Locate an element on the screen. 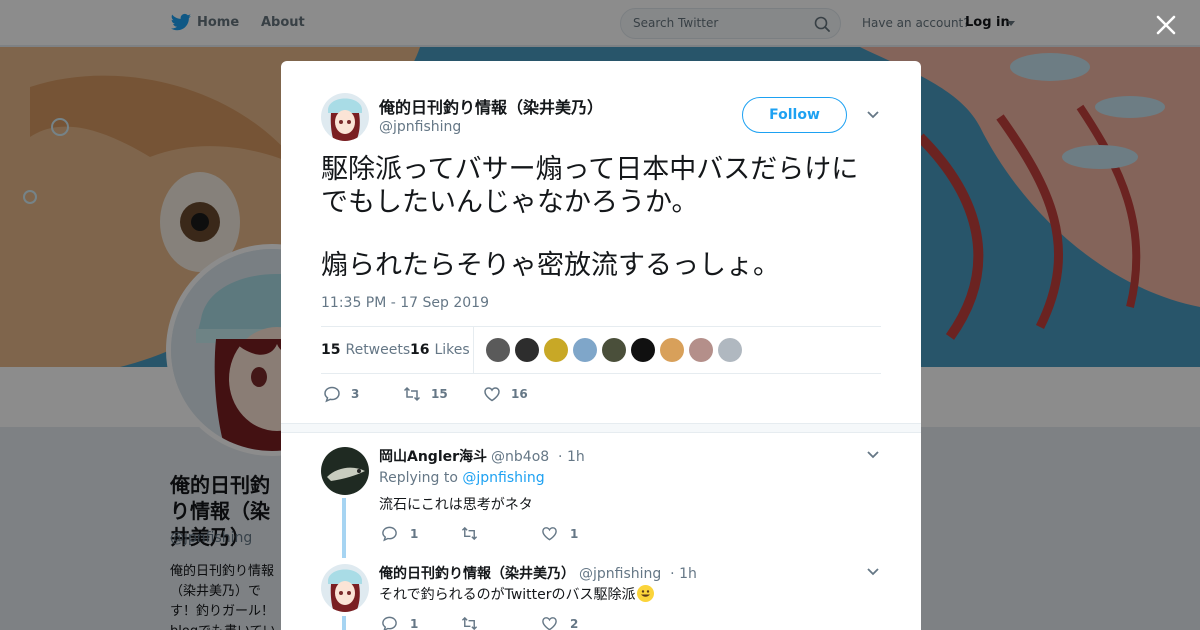 Image resolution: width=1200 pixels, height=630 pixels. replying-to-link: @jpnfishing is located at coordinates (503, 478).